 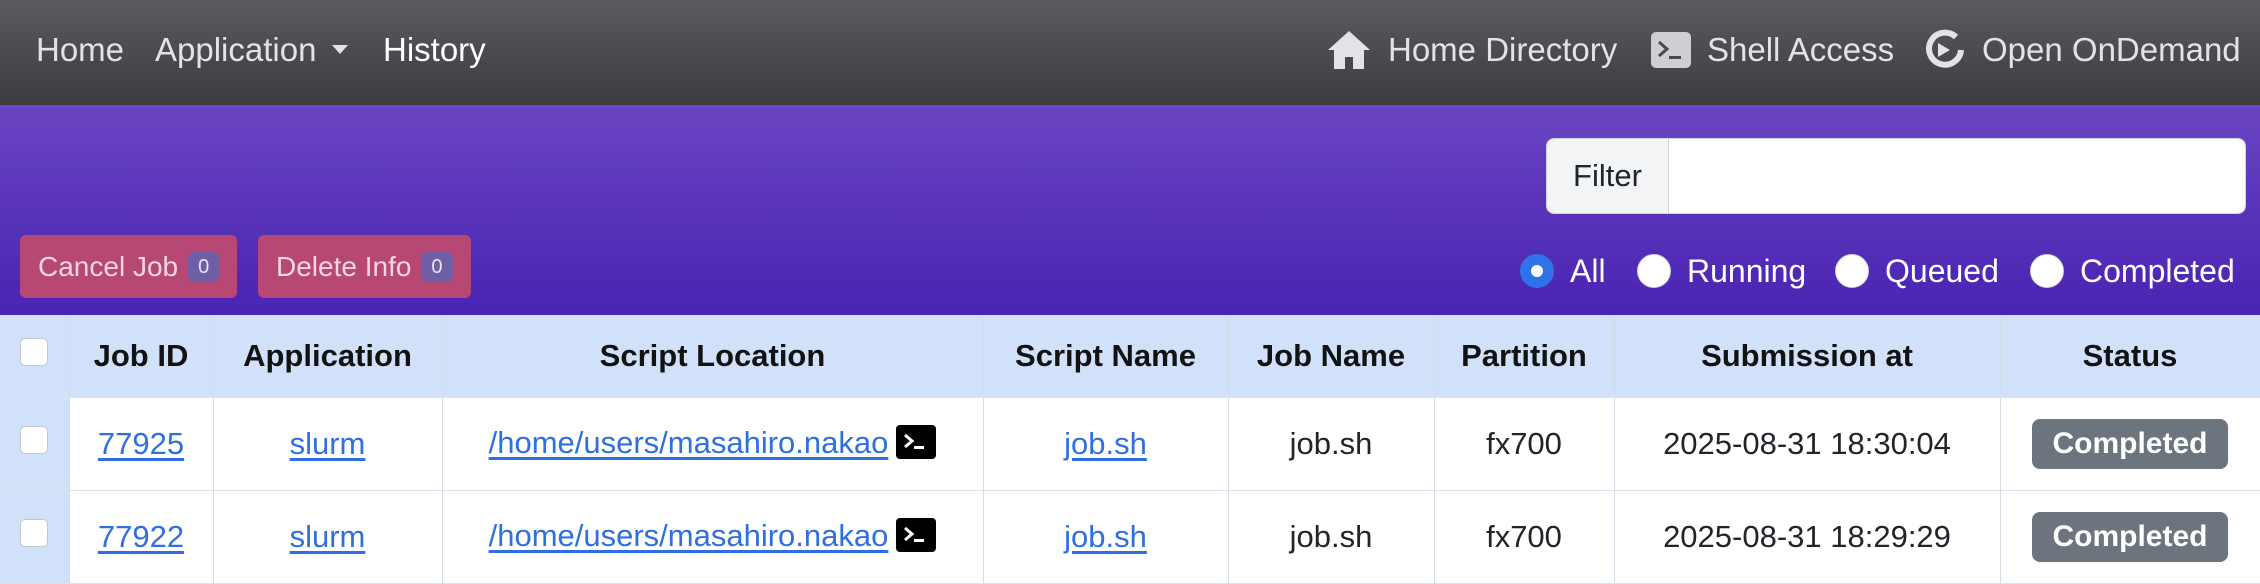 I want to click on chevron-down-icon, so click(x=340, y=49).